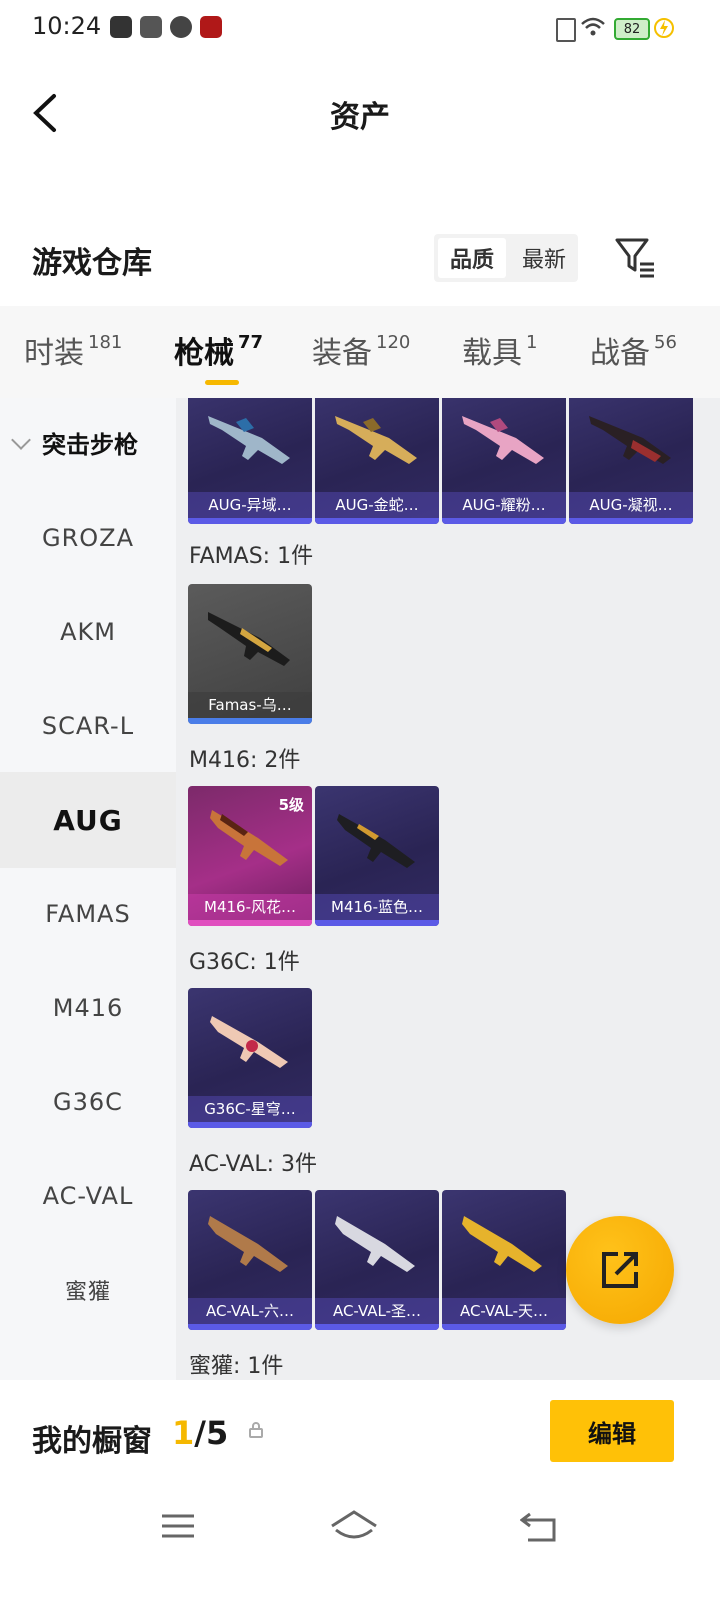 Image resolution: width=720 pixels, height=1600 pixels. Describe the element at coordinates (88, 820) in the screenshot. I see `sidebar-item-aug: AUG` at that location.